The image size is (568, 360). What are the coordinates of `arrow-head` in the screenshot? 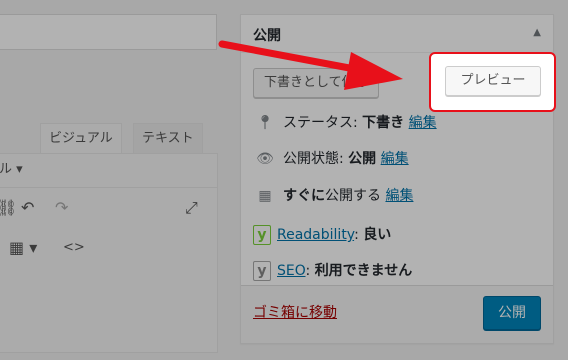 It's located at (373, 71).